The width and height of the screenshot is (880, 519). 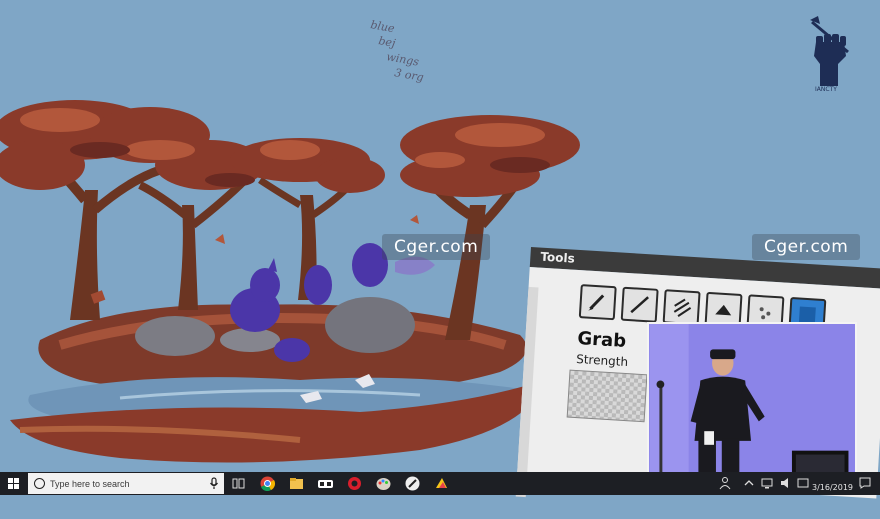 I want to click on svg-text: wings, so click(x=402, y=59).